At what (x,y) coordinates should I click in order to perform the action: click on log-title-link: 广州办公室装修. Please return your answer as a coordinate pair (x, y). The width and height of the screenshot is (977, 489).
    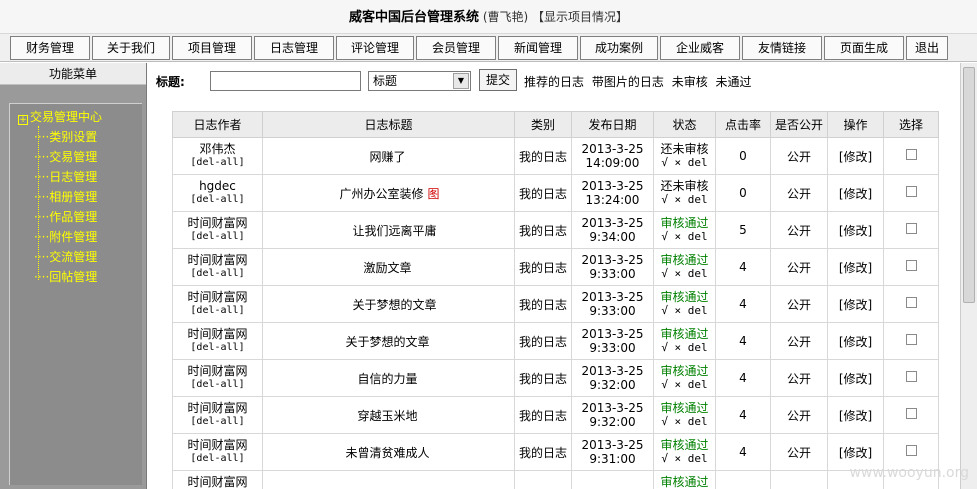
    Looking at the image, I should click on (381, 194).